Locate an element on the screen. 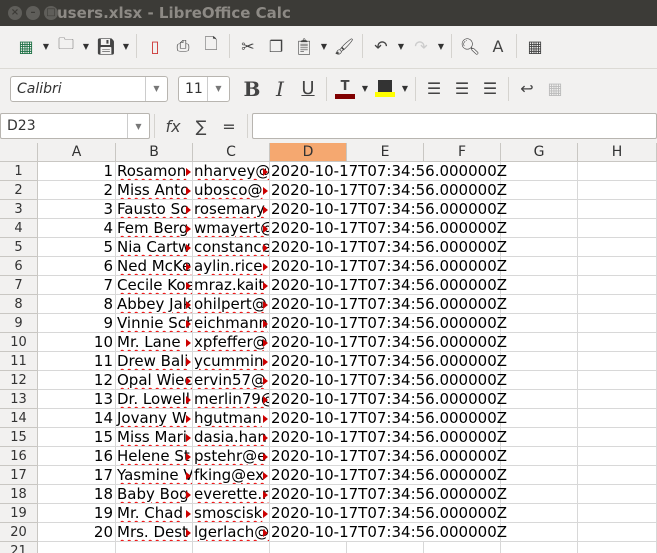  name-cell: Dr. Lowell is located at coordinates (154, 399).